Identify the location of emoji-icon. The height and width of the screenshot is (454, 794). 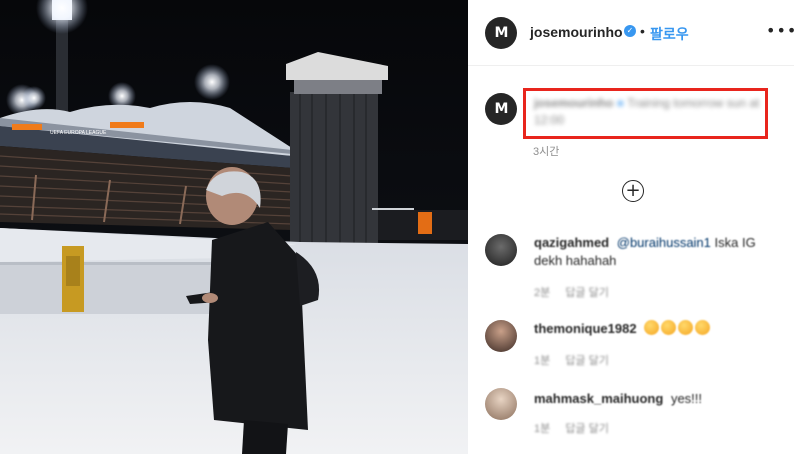
(678, 328).